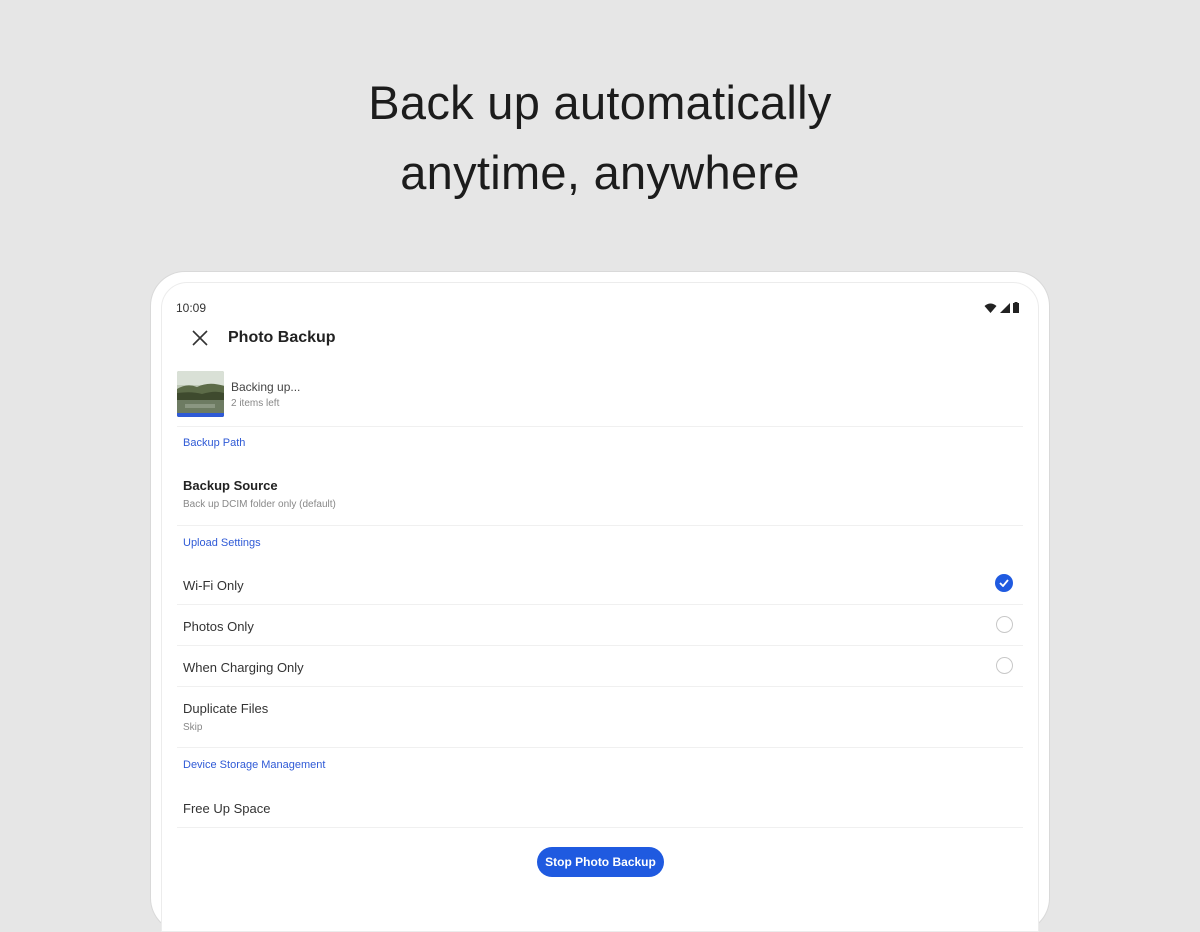  I want to click on wifi-only-checkbox, so click(1004, 583).